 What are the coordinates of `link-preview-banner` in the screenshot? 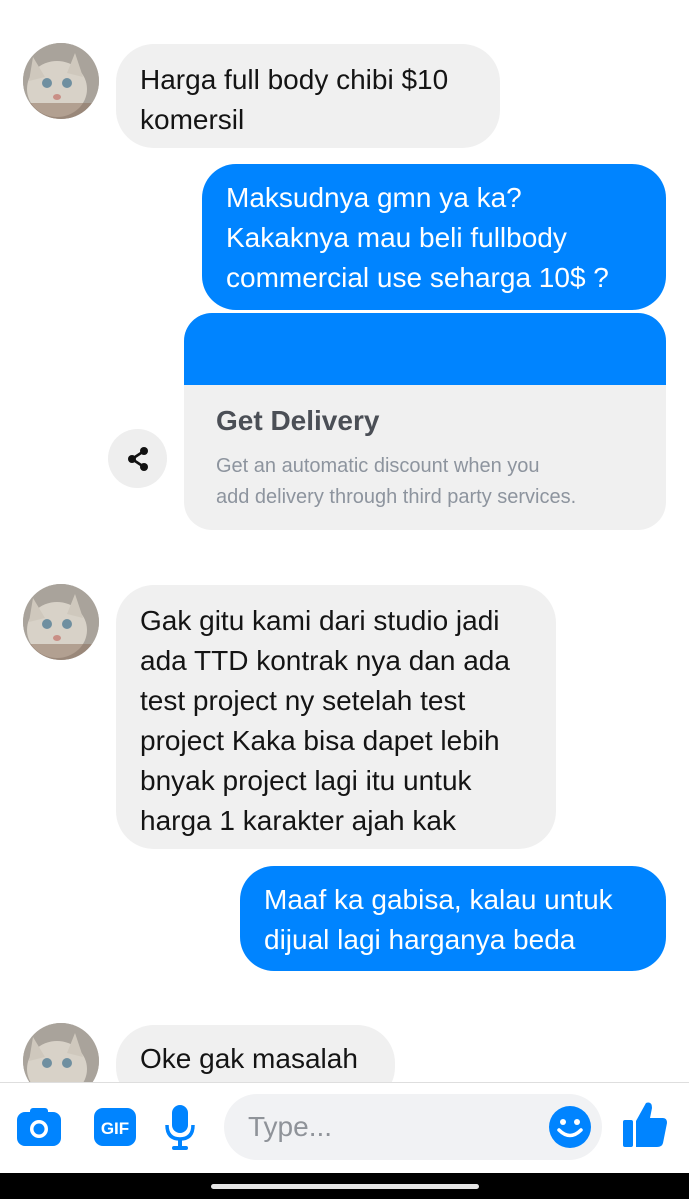 It's located at (425, 349).